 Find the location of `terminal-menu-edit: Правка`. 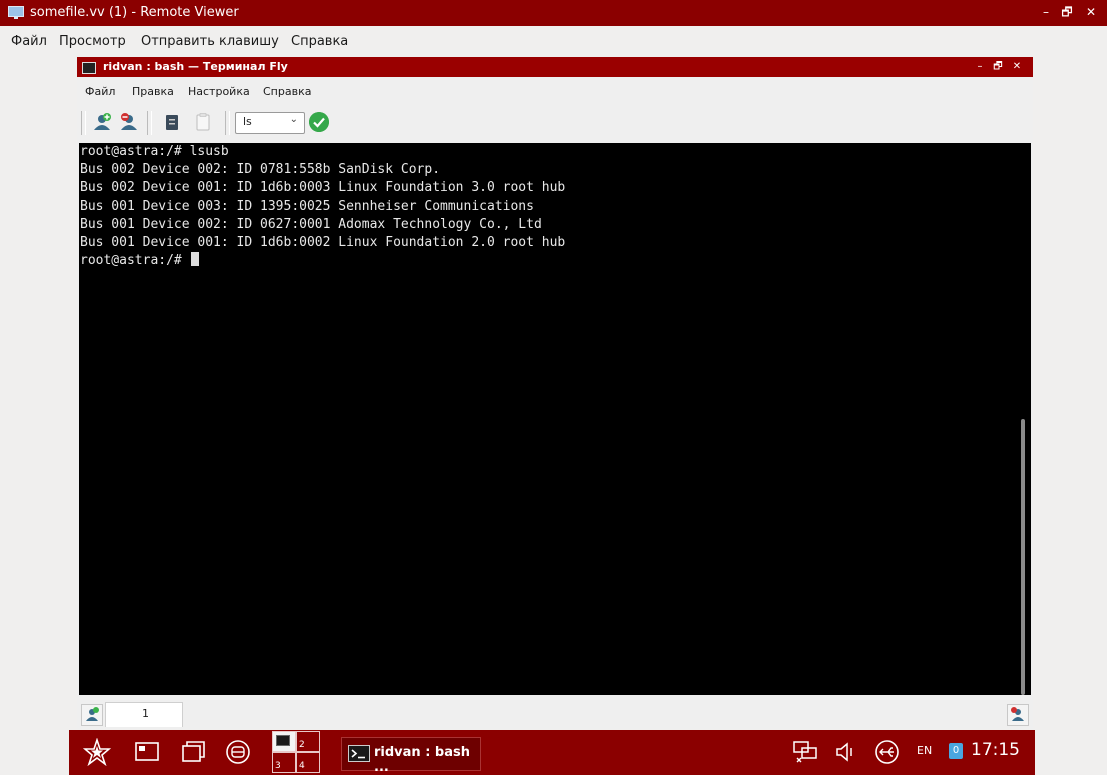

terminal-menu-edit: Правка is located at coordinates (153, 92).